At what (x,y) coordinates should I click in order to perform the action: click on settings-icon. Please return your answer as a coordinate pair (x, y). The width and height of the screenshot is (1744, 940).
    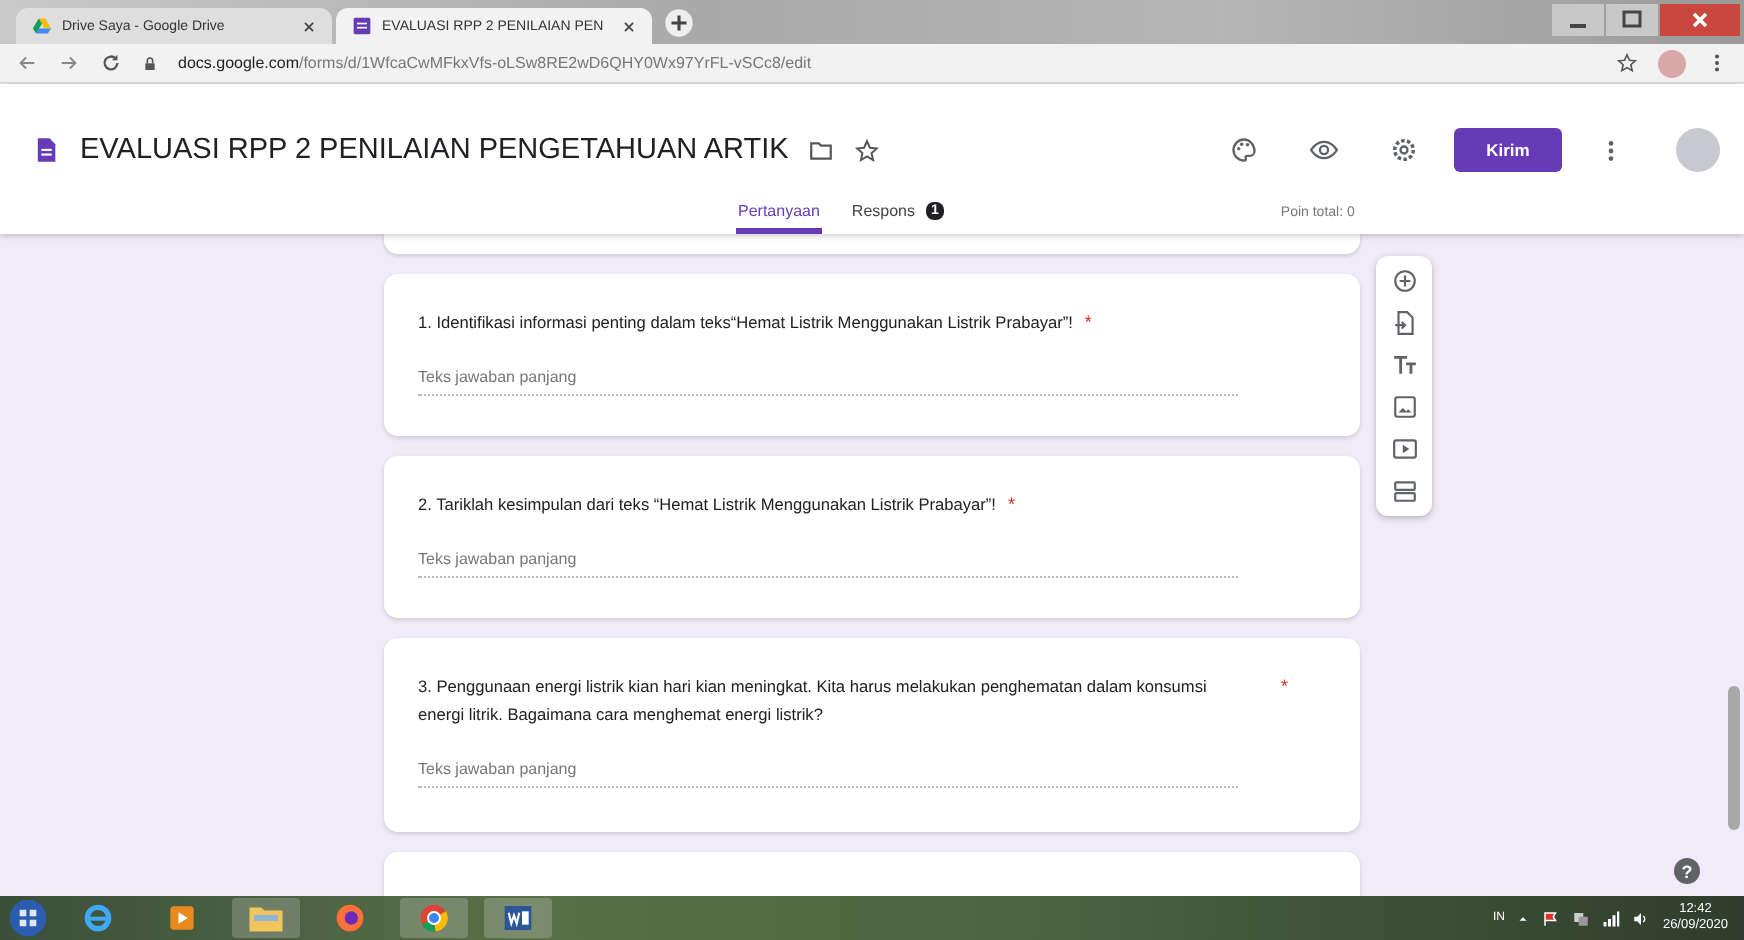
    Looking at the image, I should click on (1404, 150).